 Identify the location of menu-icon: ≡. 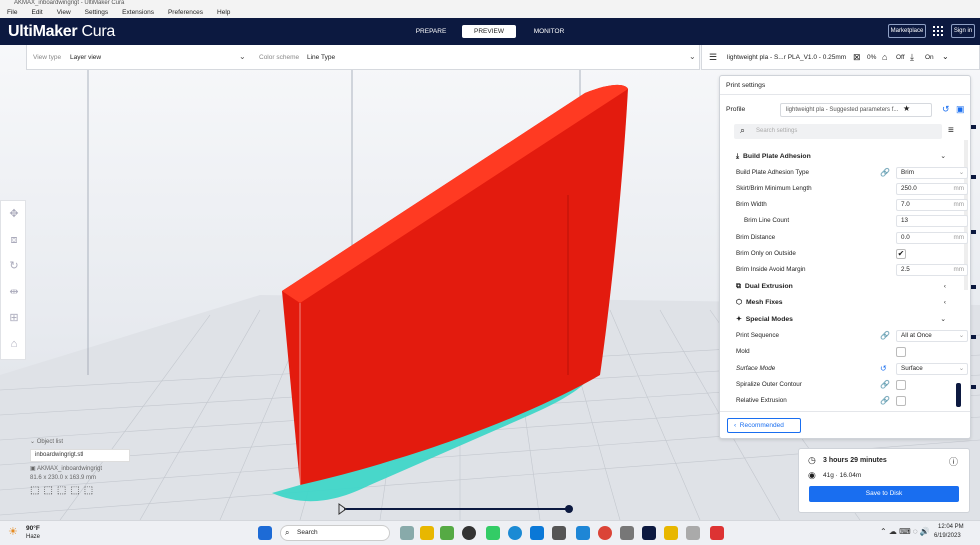
(951, 130).